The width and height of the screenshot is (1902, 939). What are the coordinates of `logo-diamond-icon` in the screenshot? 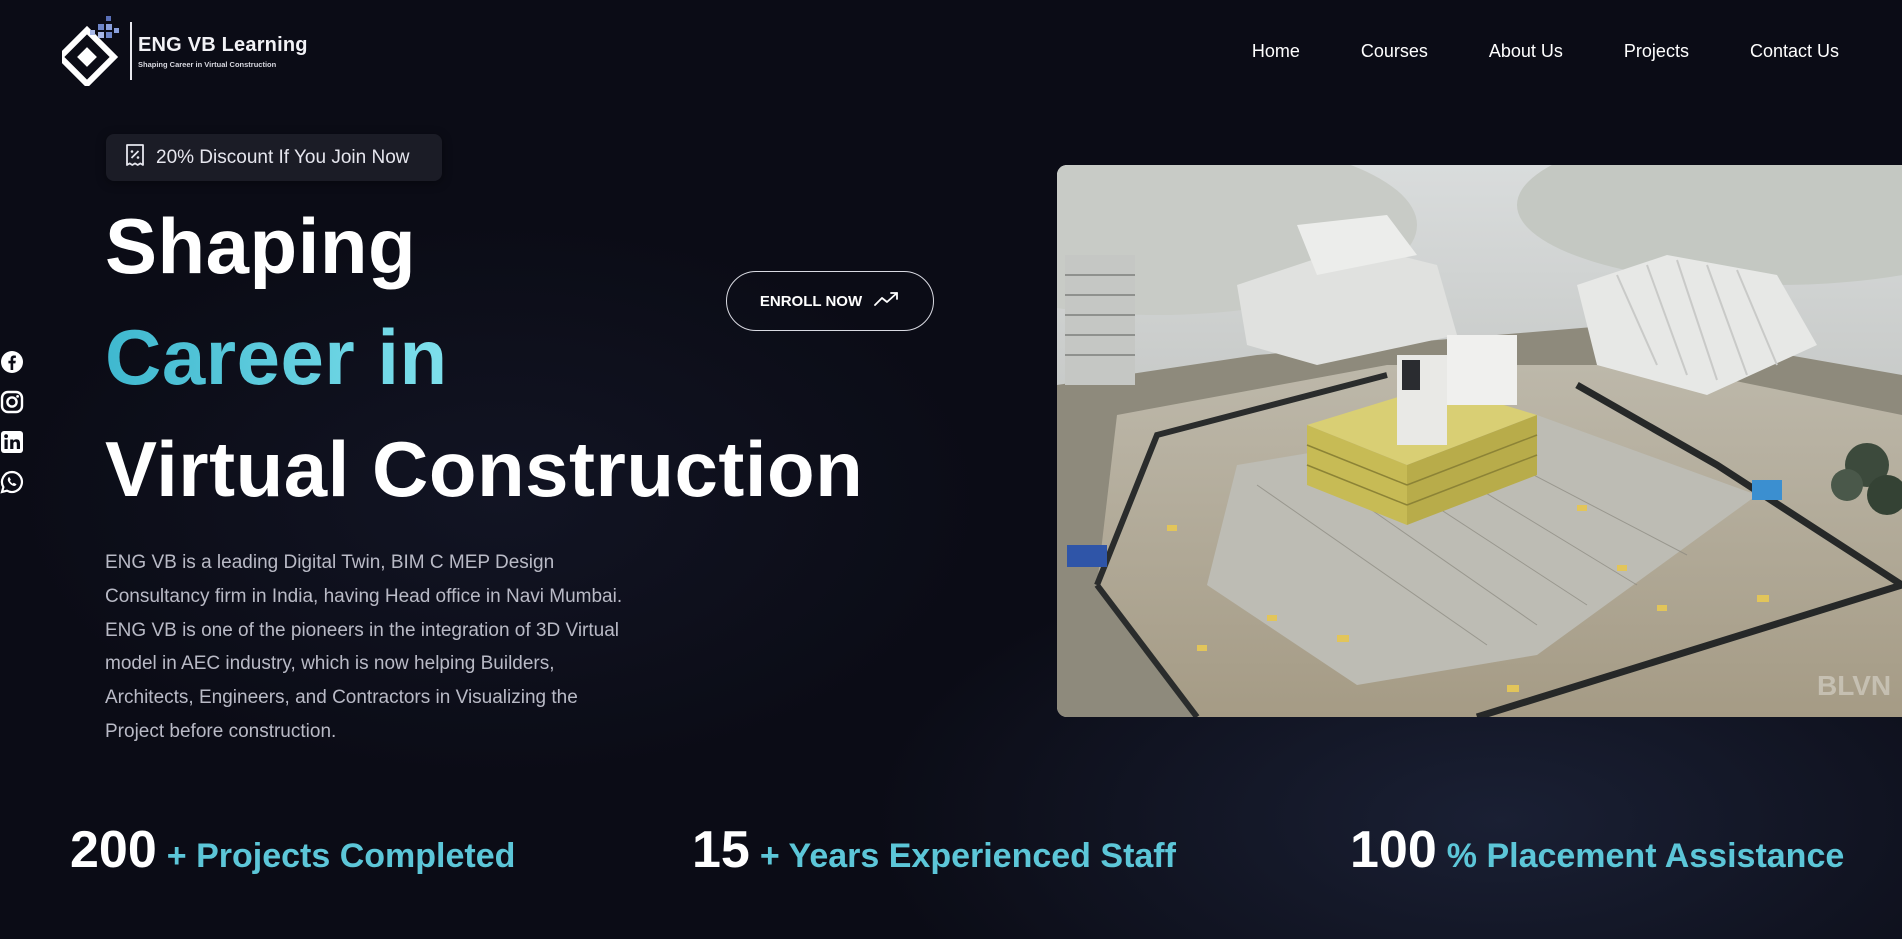 It's located at (91, 52).